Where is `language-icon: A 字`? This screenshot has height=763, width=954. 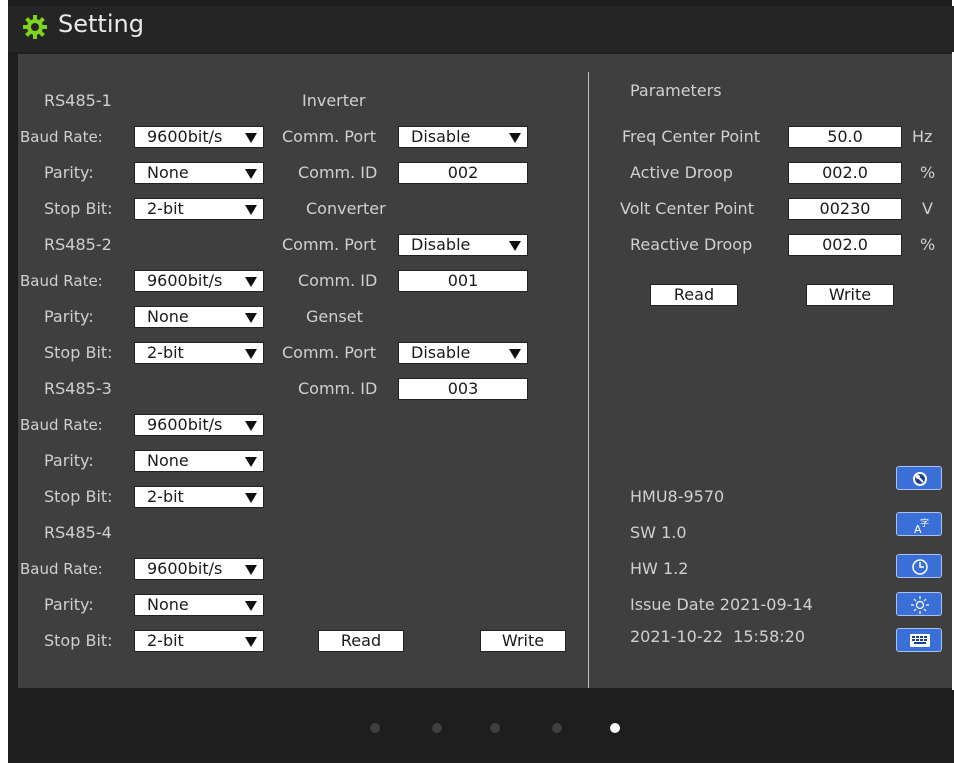 language-icon: A 字 is located at coordinates (921, 526).